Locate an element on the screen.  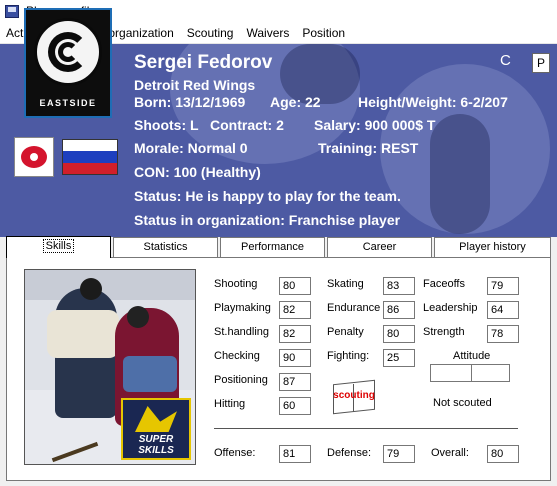
player-morale: Morale: Normal 0 is located at coordinates (191, 148).